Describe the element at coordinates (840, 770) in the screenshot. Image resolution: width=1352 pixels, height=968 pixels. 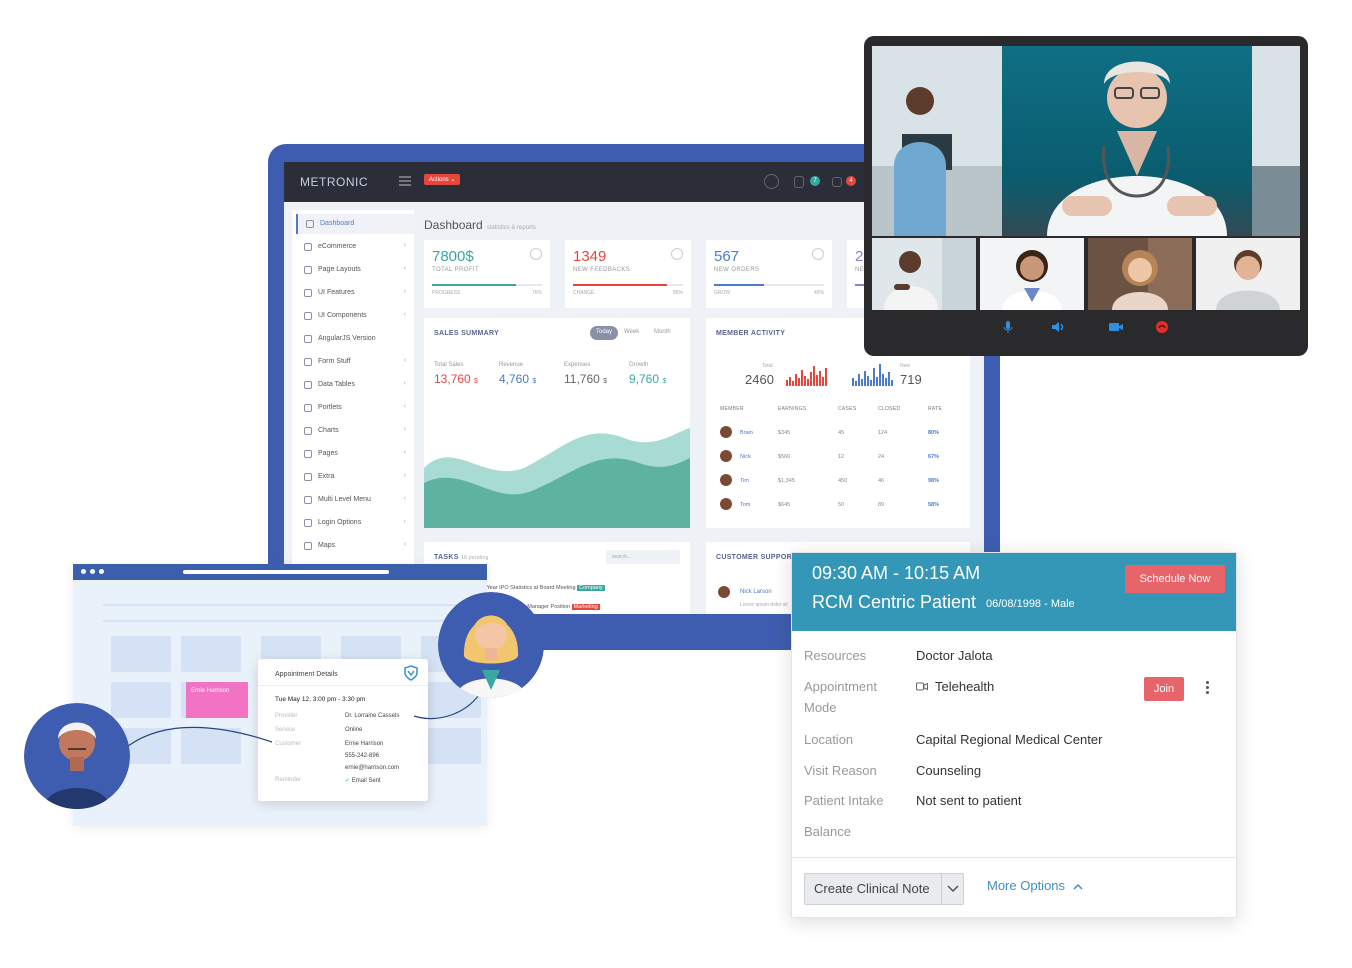
I see `visit-reason-label: Visit Reason` at that location.